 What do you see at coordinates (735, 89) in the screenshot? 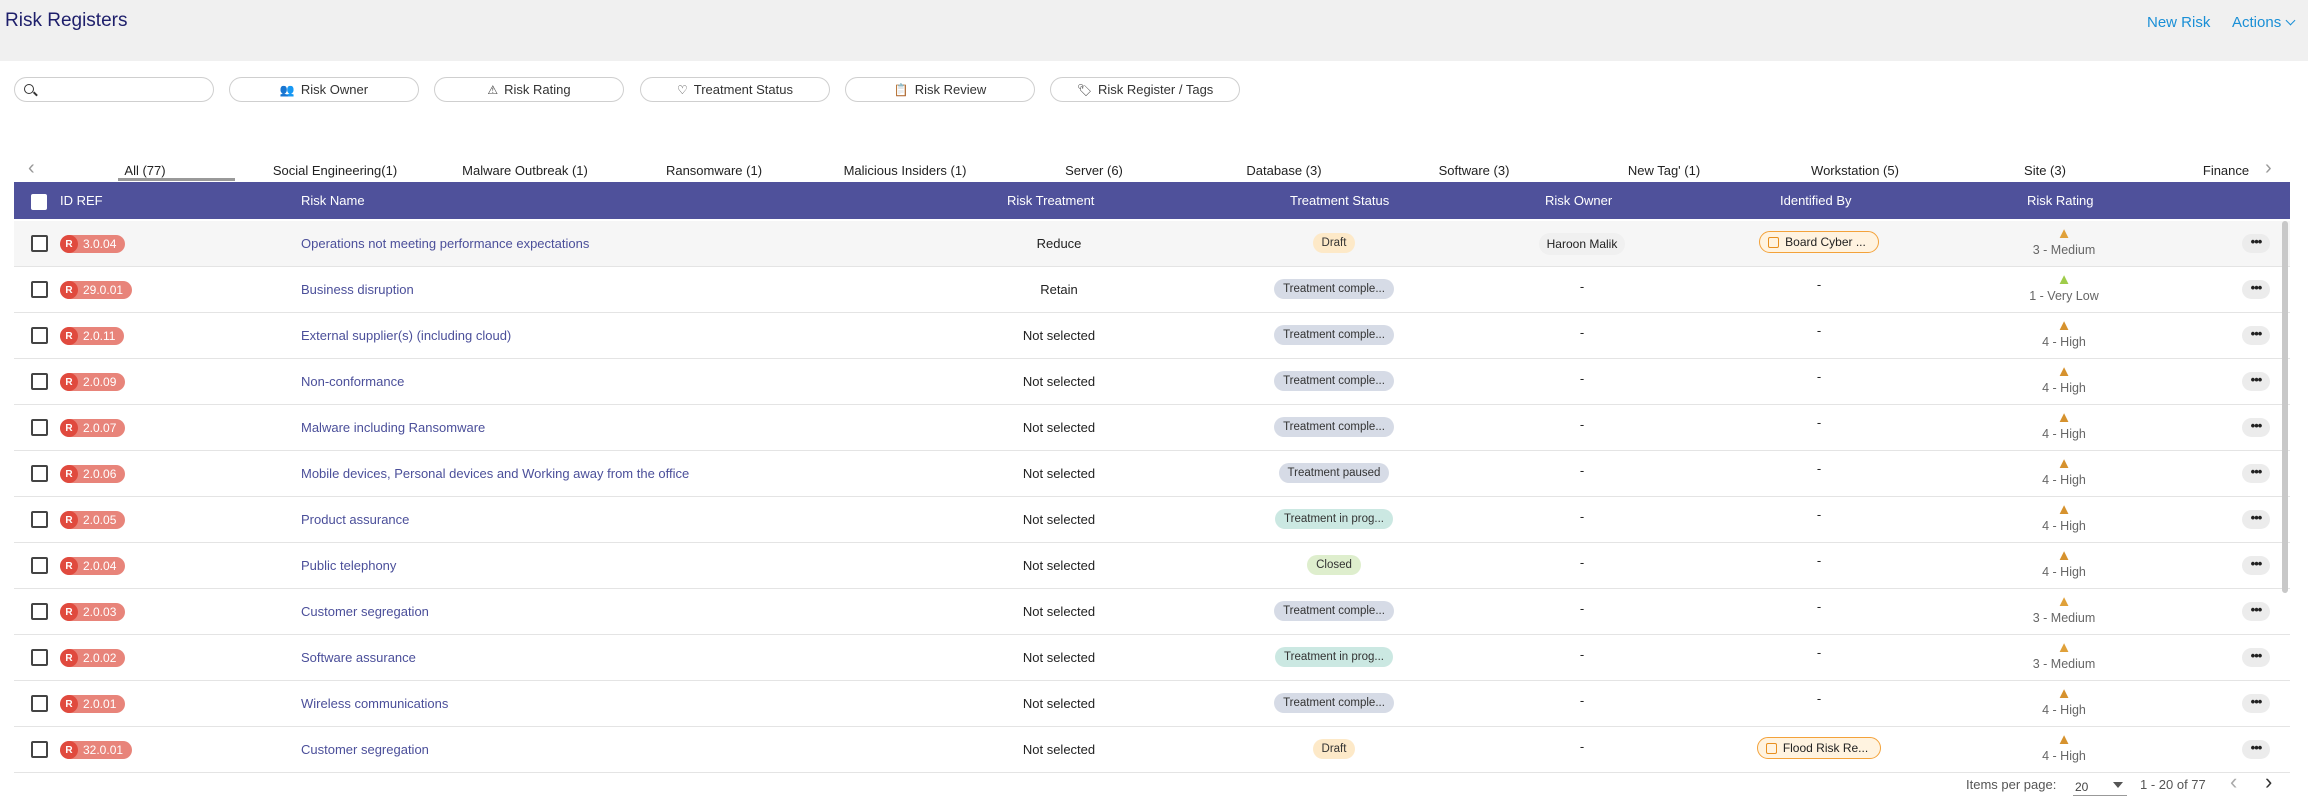
I see `filter-treatment-status-button: ♡ Treatment Status` at bounding box center [735, 89].